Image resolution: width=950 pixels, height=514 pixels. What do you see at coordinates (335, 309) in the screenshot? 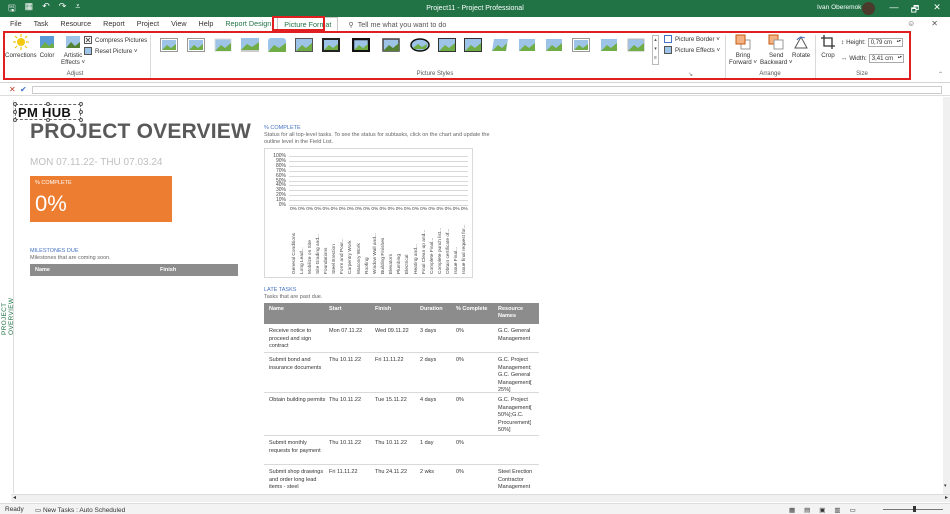
I see `column-header-start: Start` at bounding box center [335, 309].